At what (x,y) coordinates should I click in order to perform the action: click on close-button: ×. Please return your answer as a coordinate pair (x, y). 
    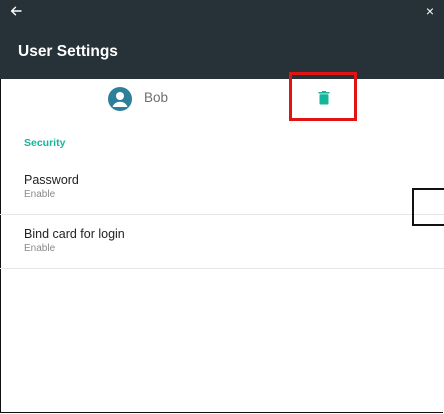
    Looking at the image, I should click on (430, 11).